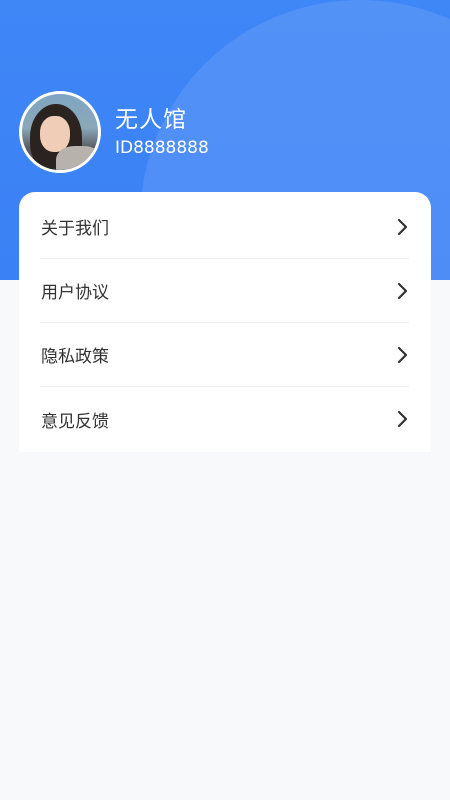 This screenshot has height=800, width=450. Describe the element at coordinates (225, 419) in the screenshot. I see `menu-item-feedback: 意见反馈` at that location.